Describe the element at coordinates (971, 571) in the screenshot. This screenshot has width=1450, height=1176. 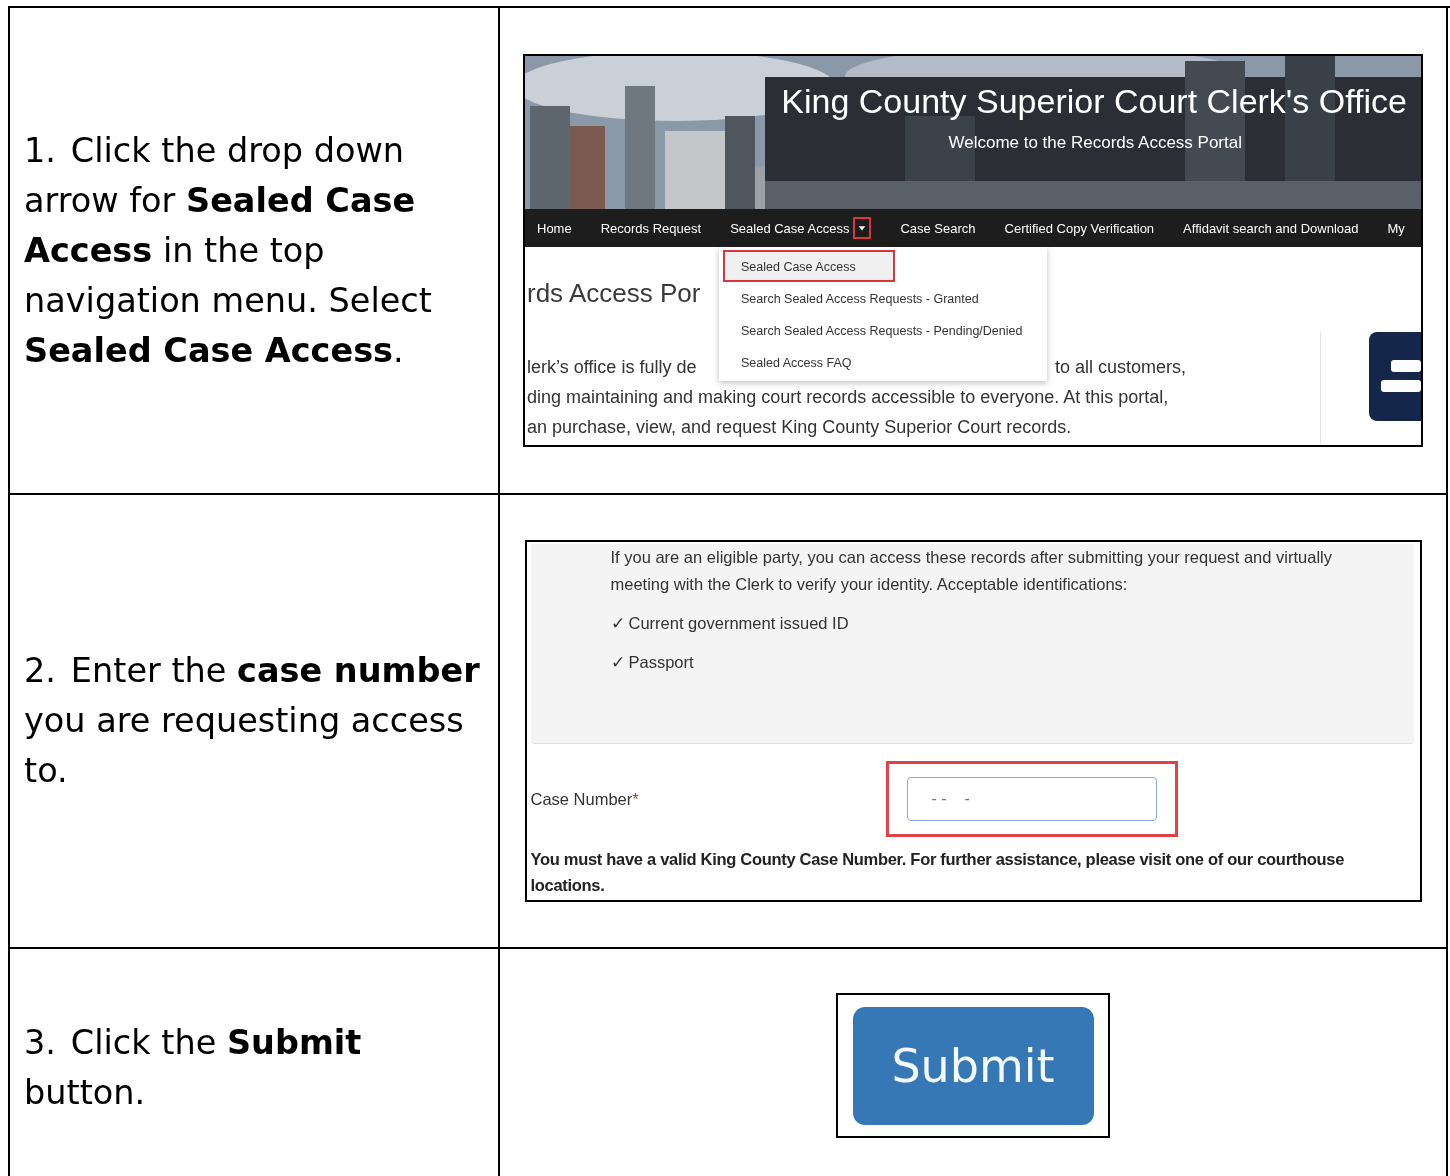
I see `info-text: If you are an eligible party, you can access these records after submitting your request and virtually meeting with the Clerk to verify your identity. Acceptable identifications:` at that location.